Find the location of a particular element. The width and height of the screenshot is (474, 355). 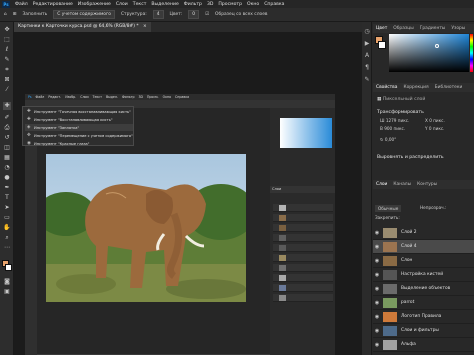

menu-help: Справка is located at coordinates (274, 4).